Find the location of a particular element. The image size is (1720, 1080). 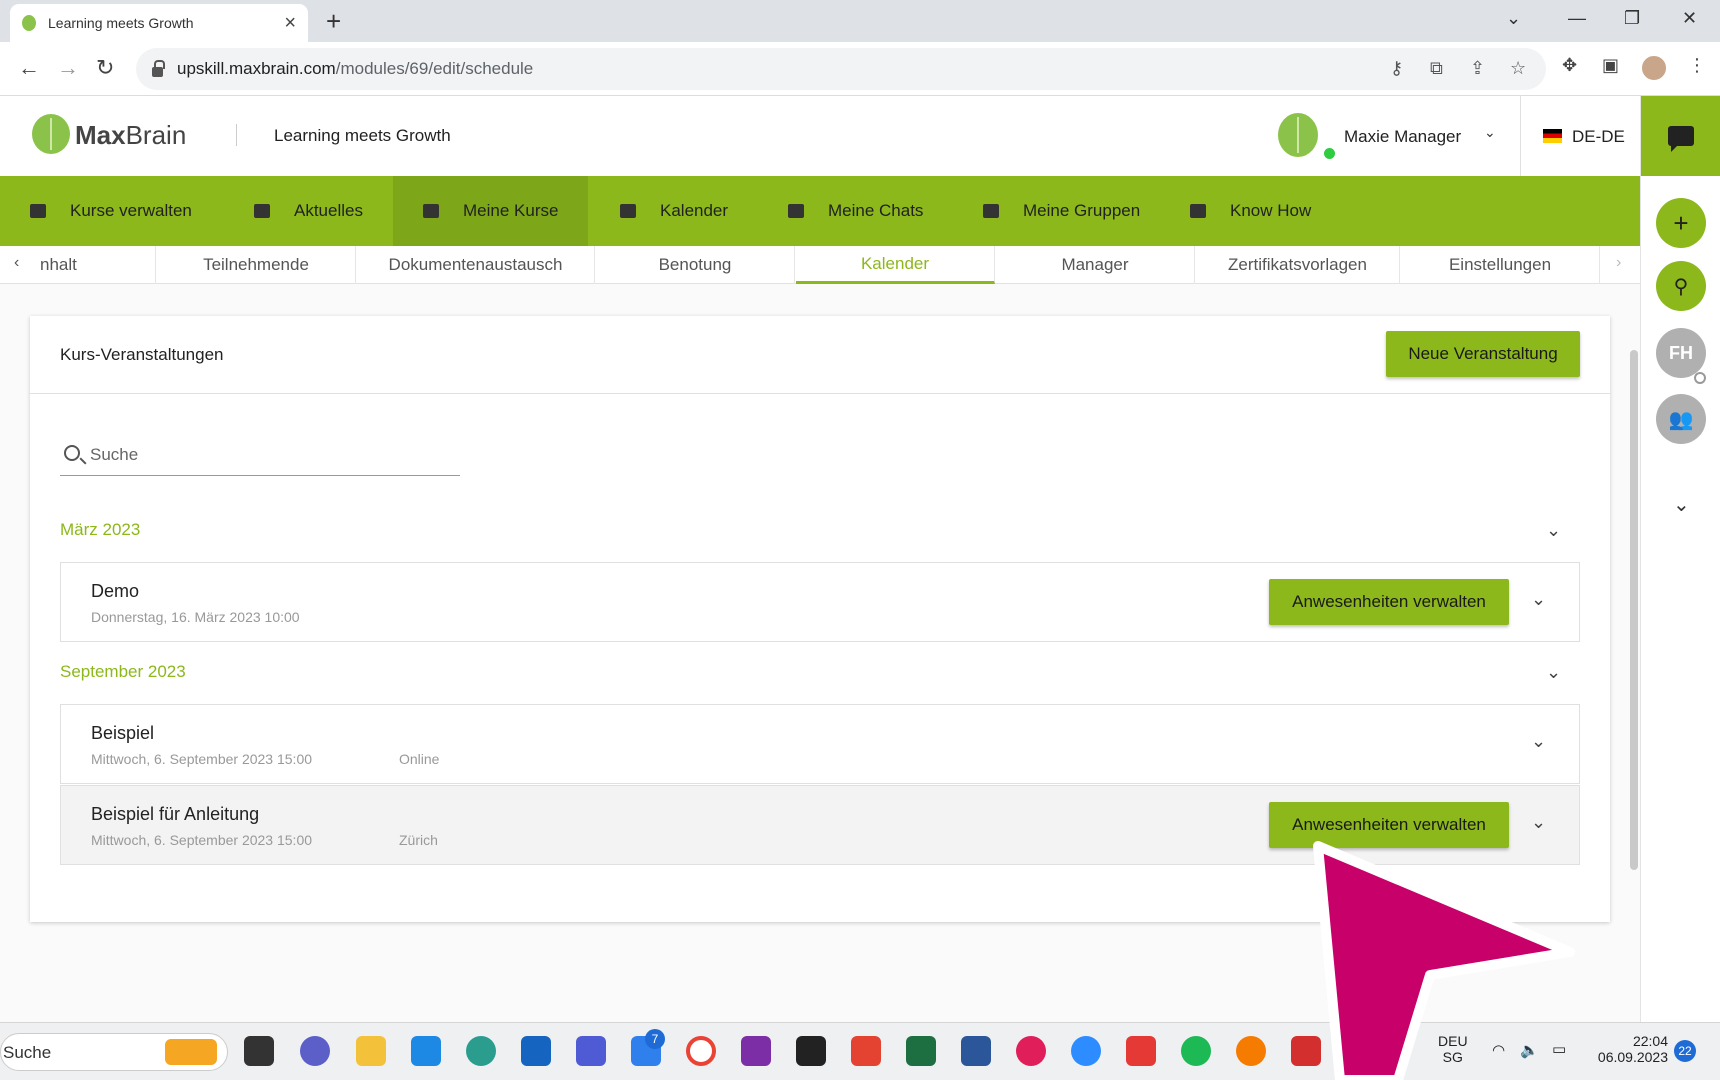

event-title: Demo is located at coordinates (115, 591).